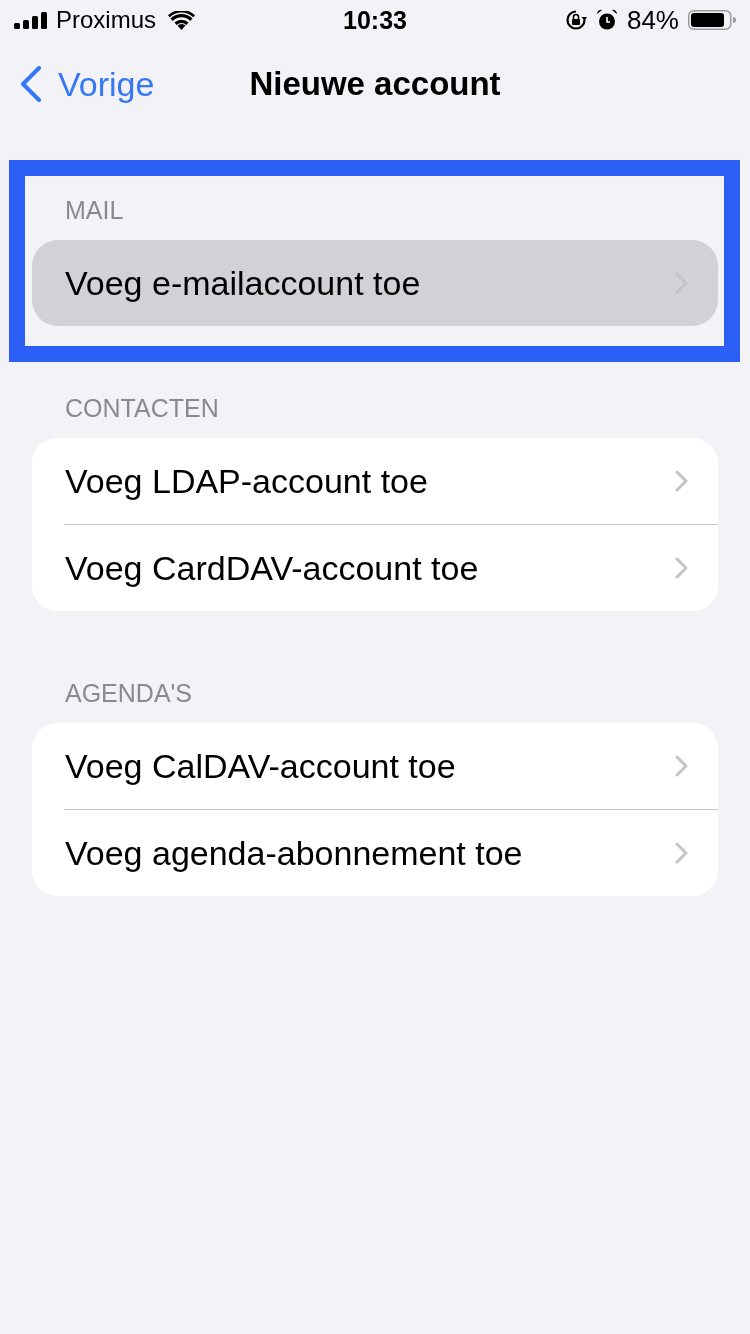 This screenshot has width=750, height=1334. Describe the element at coordinates (77, 84) in the screenshot. I see `back-button: Vorige` at that location.